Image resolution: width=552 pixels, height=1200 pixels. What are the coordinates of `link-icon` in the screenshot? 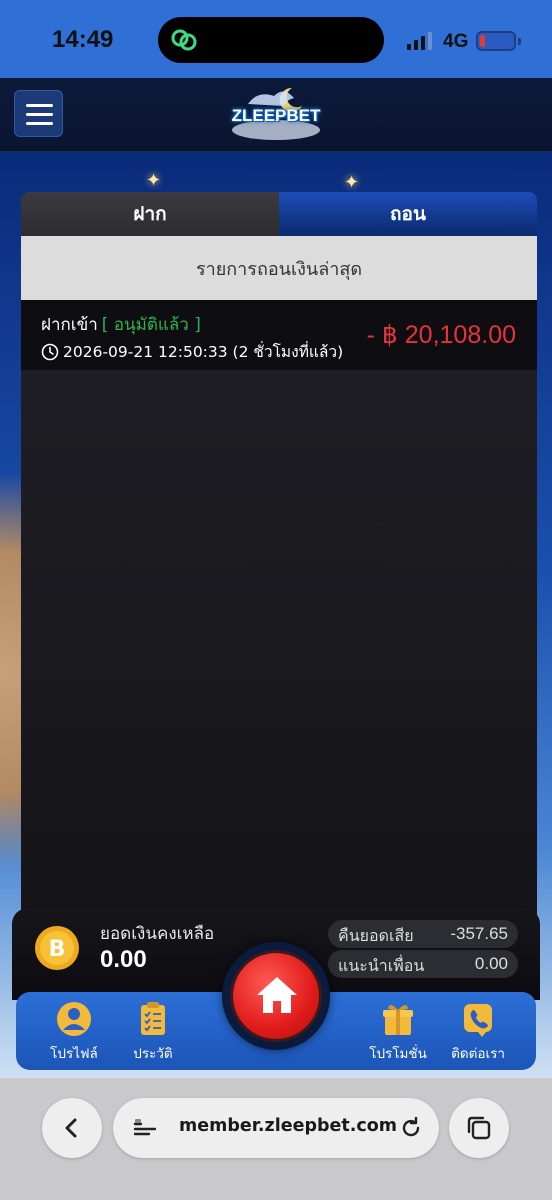 It's located at (184, 40).